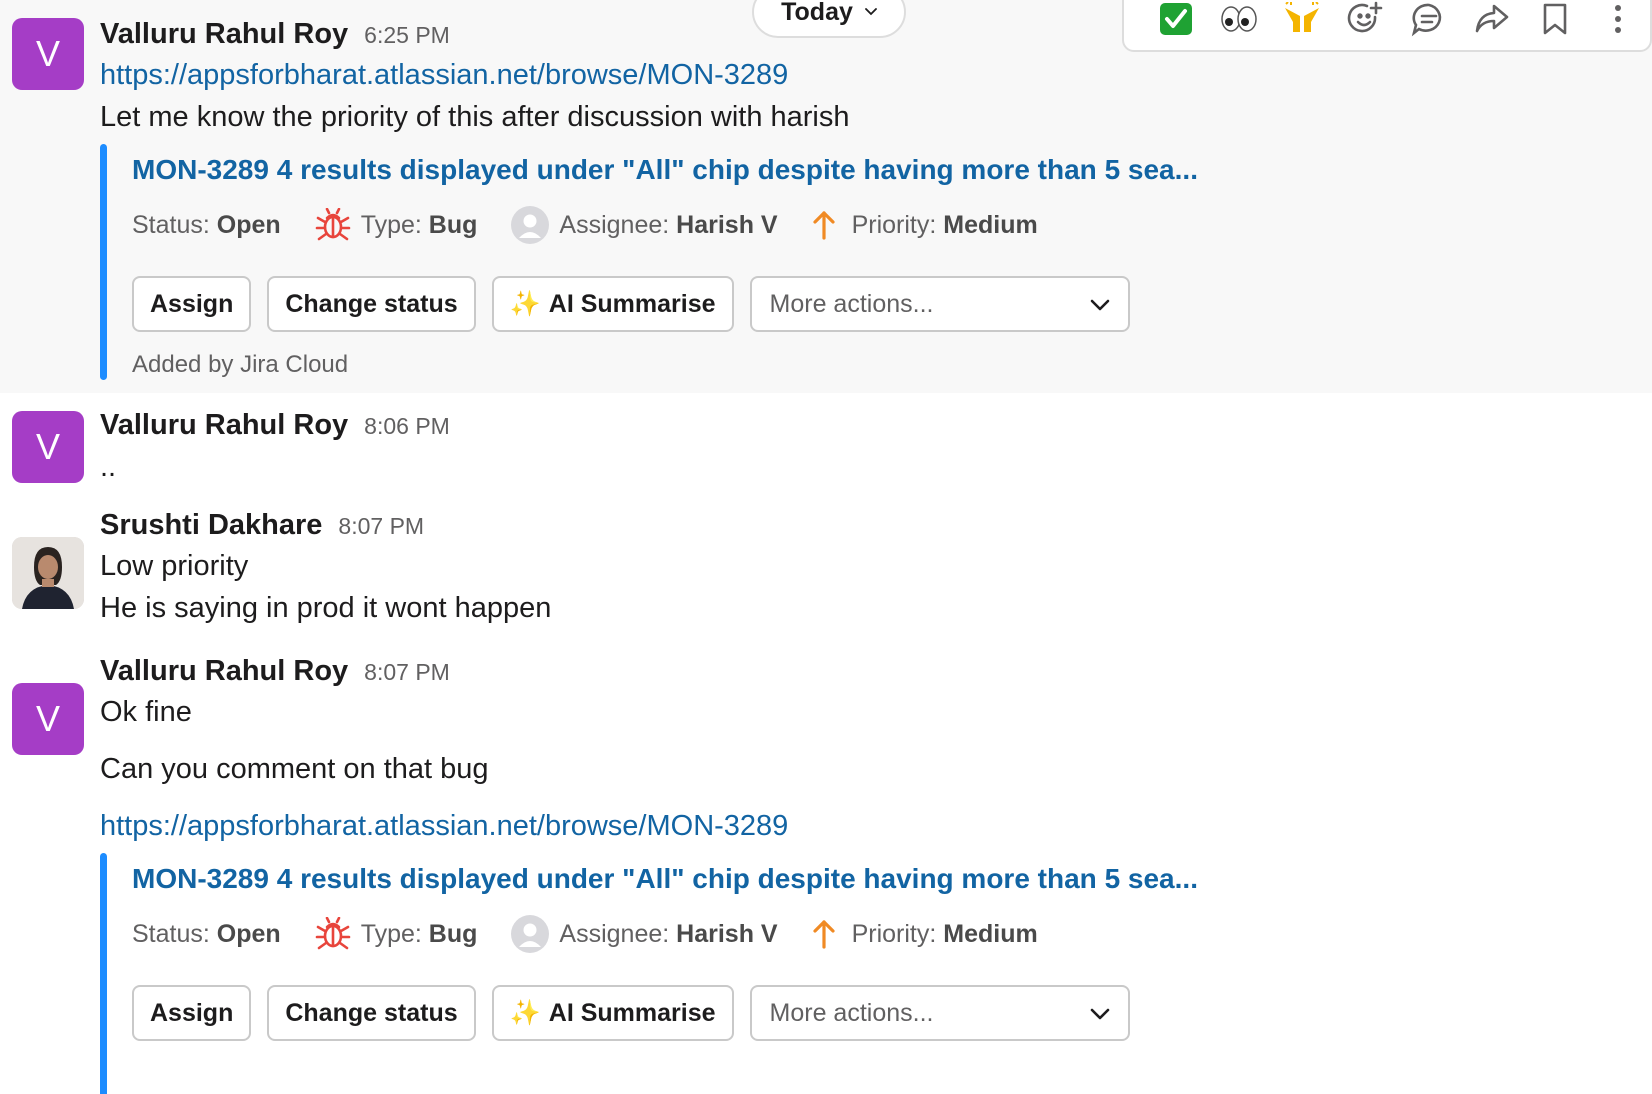  What do you see at coordinates (146, 712) in the screenshot?
I see `message-text: Ok fine` at bounding box center [146, 712].